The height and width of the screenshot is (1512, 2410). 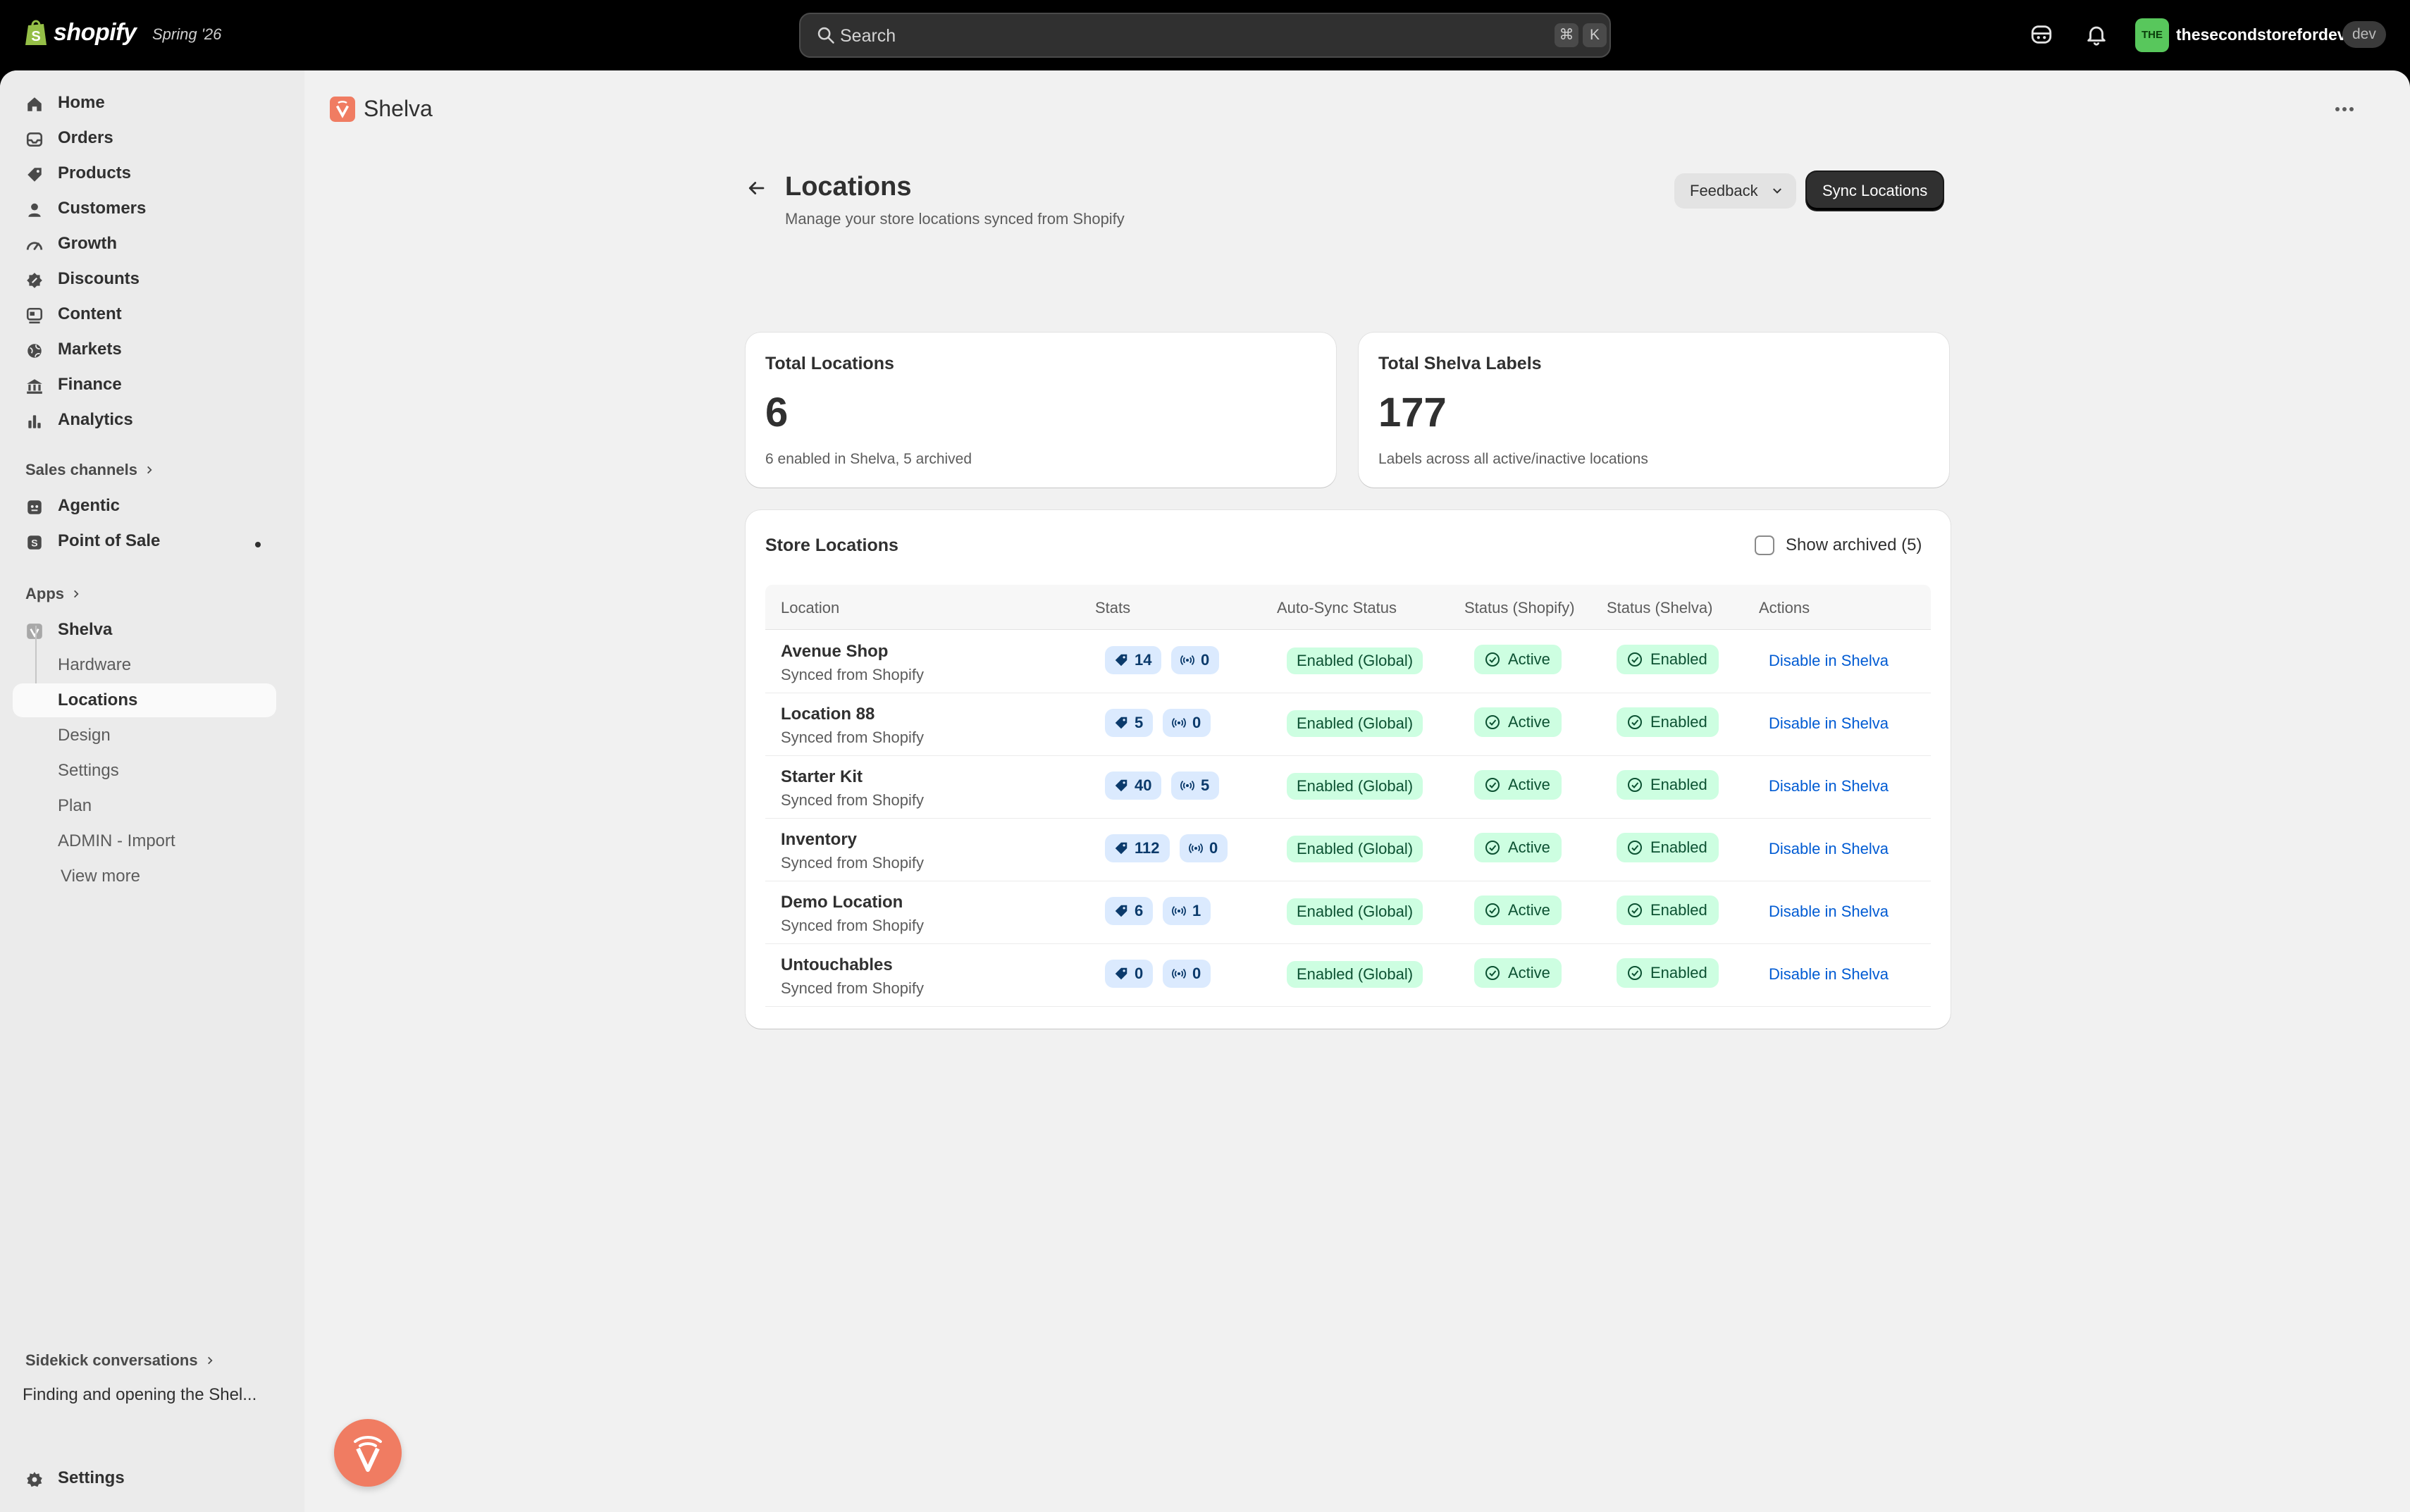 What do you see at coordinates (2345, 109) in the screenshot?
I see `more-actions-icon` at bounding box center [2345, 109].